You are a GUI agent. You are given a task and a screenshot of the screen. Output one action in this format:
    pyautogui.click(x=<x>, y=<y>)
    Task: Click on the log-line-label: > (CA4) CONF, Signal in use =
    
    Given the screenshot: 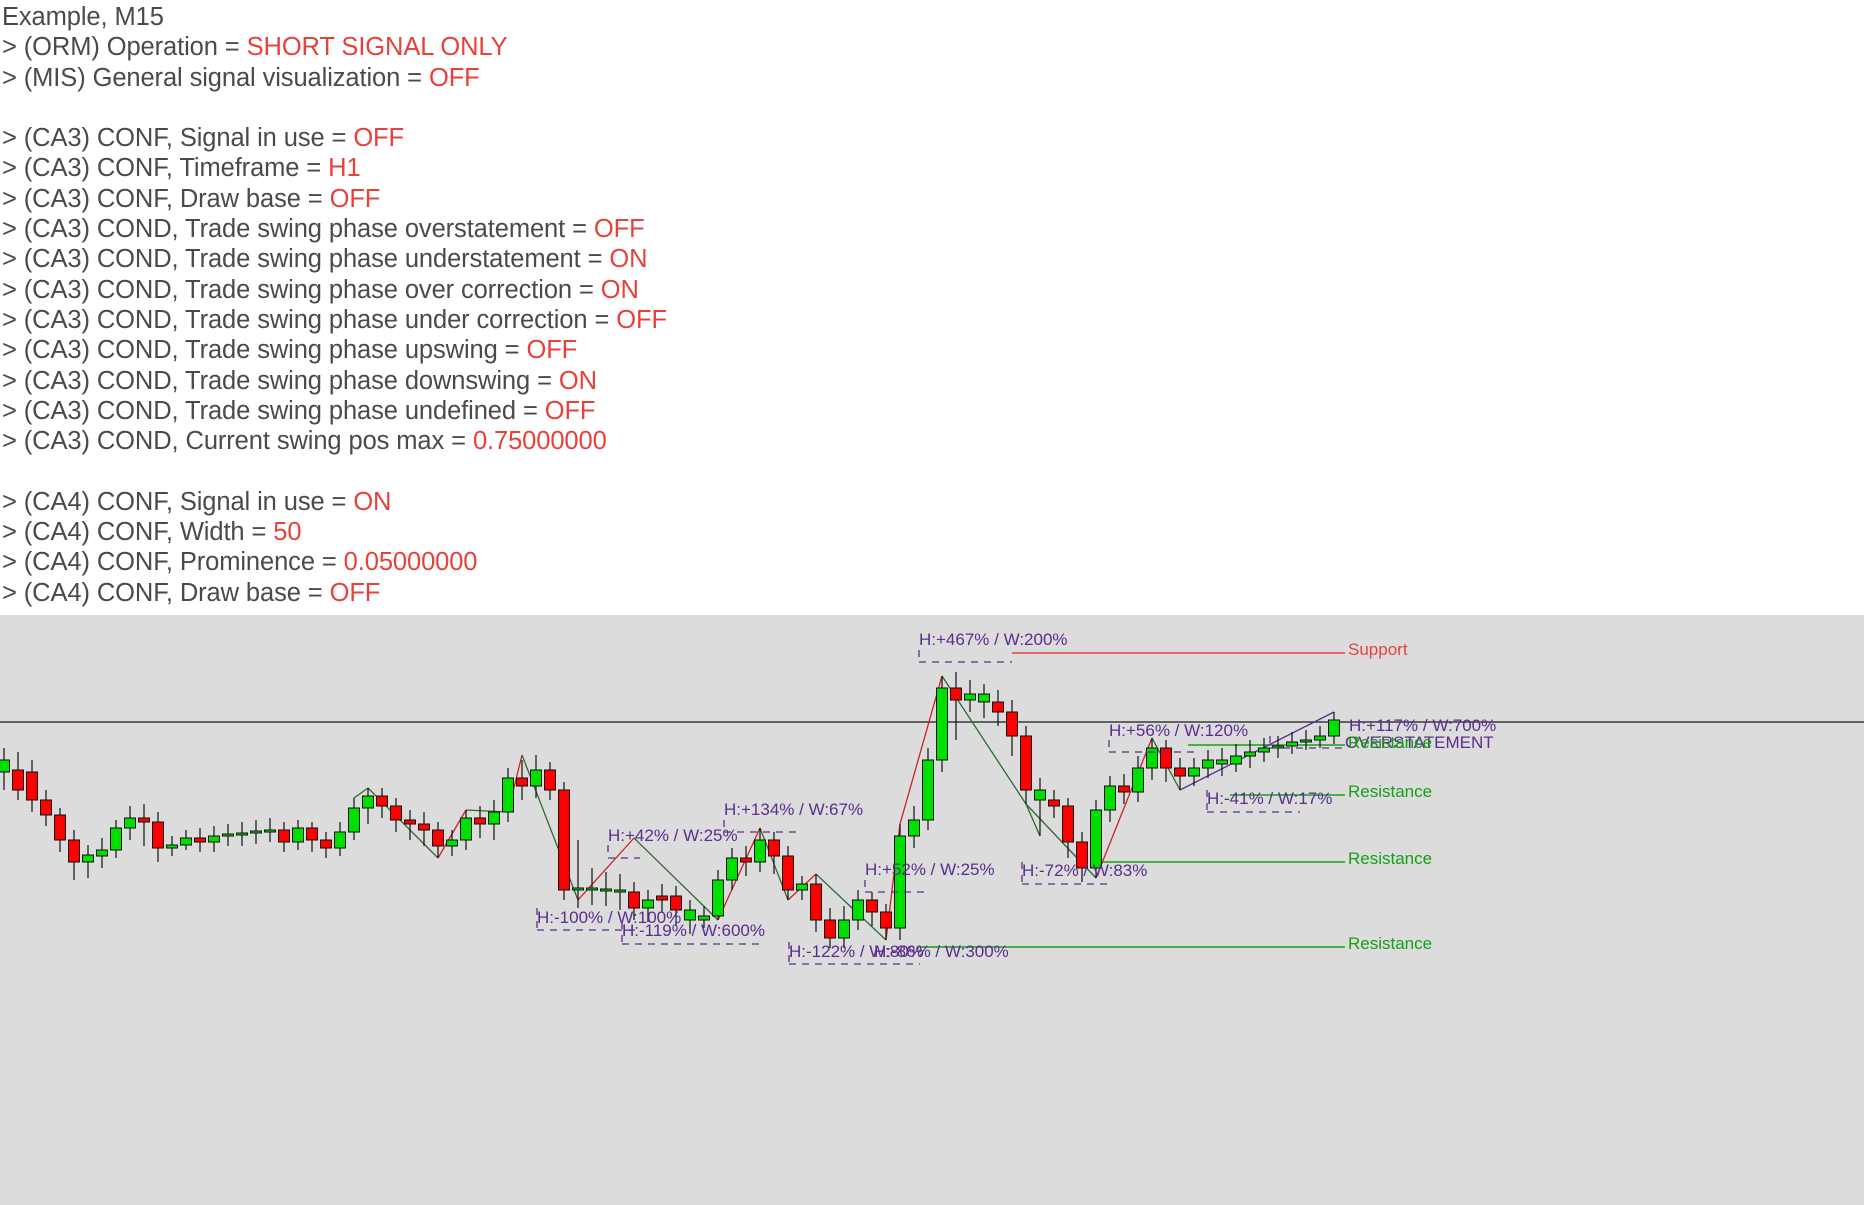 What is the action you would take?
    pyautogui.click(x=178, y=501)
    